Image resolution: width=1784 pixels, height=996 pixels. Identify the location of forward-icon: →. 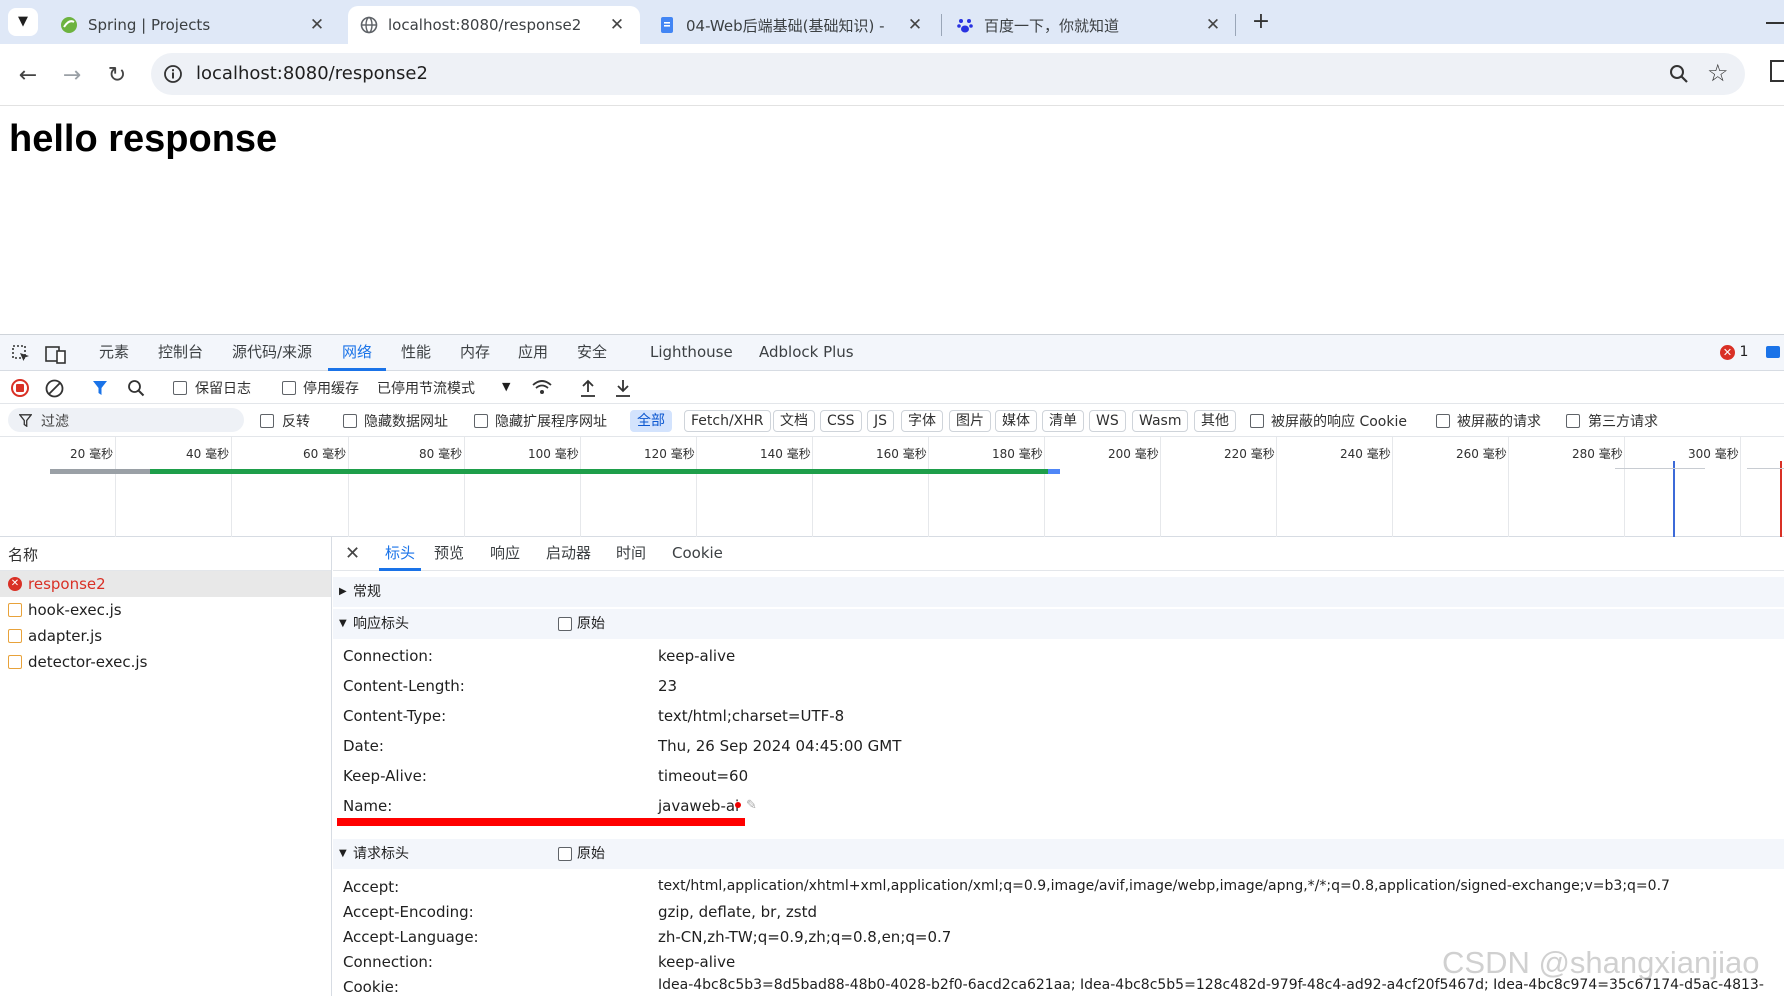
(72, 76).